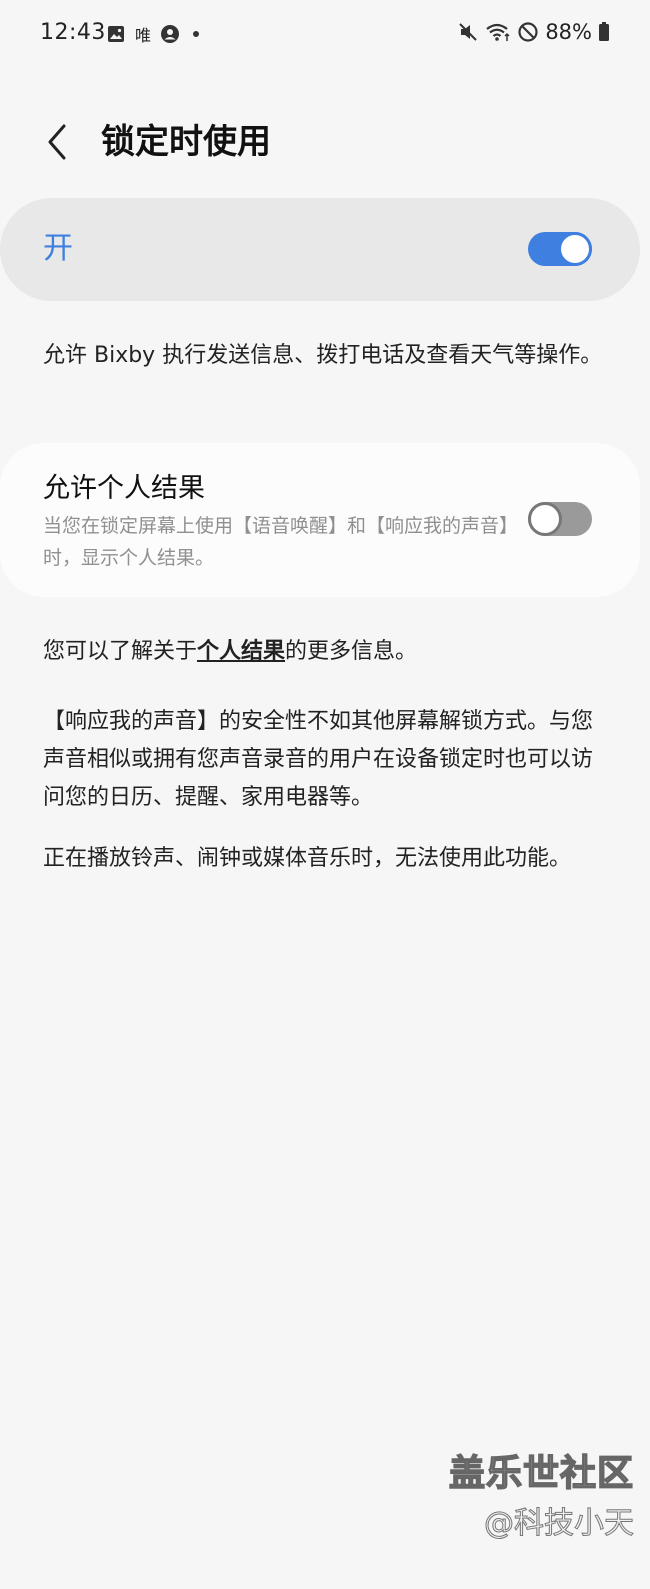 This screenshot has height=1589, width=650. I want to click on personal-results-subtitle: 当您在锁定屏幕上使用【语音唤醒】和【响应我的声音】时，显示个人结果。, so click(276, 542).